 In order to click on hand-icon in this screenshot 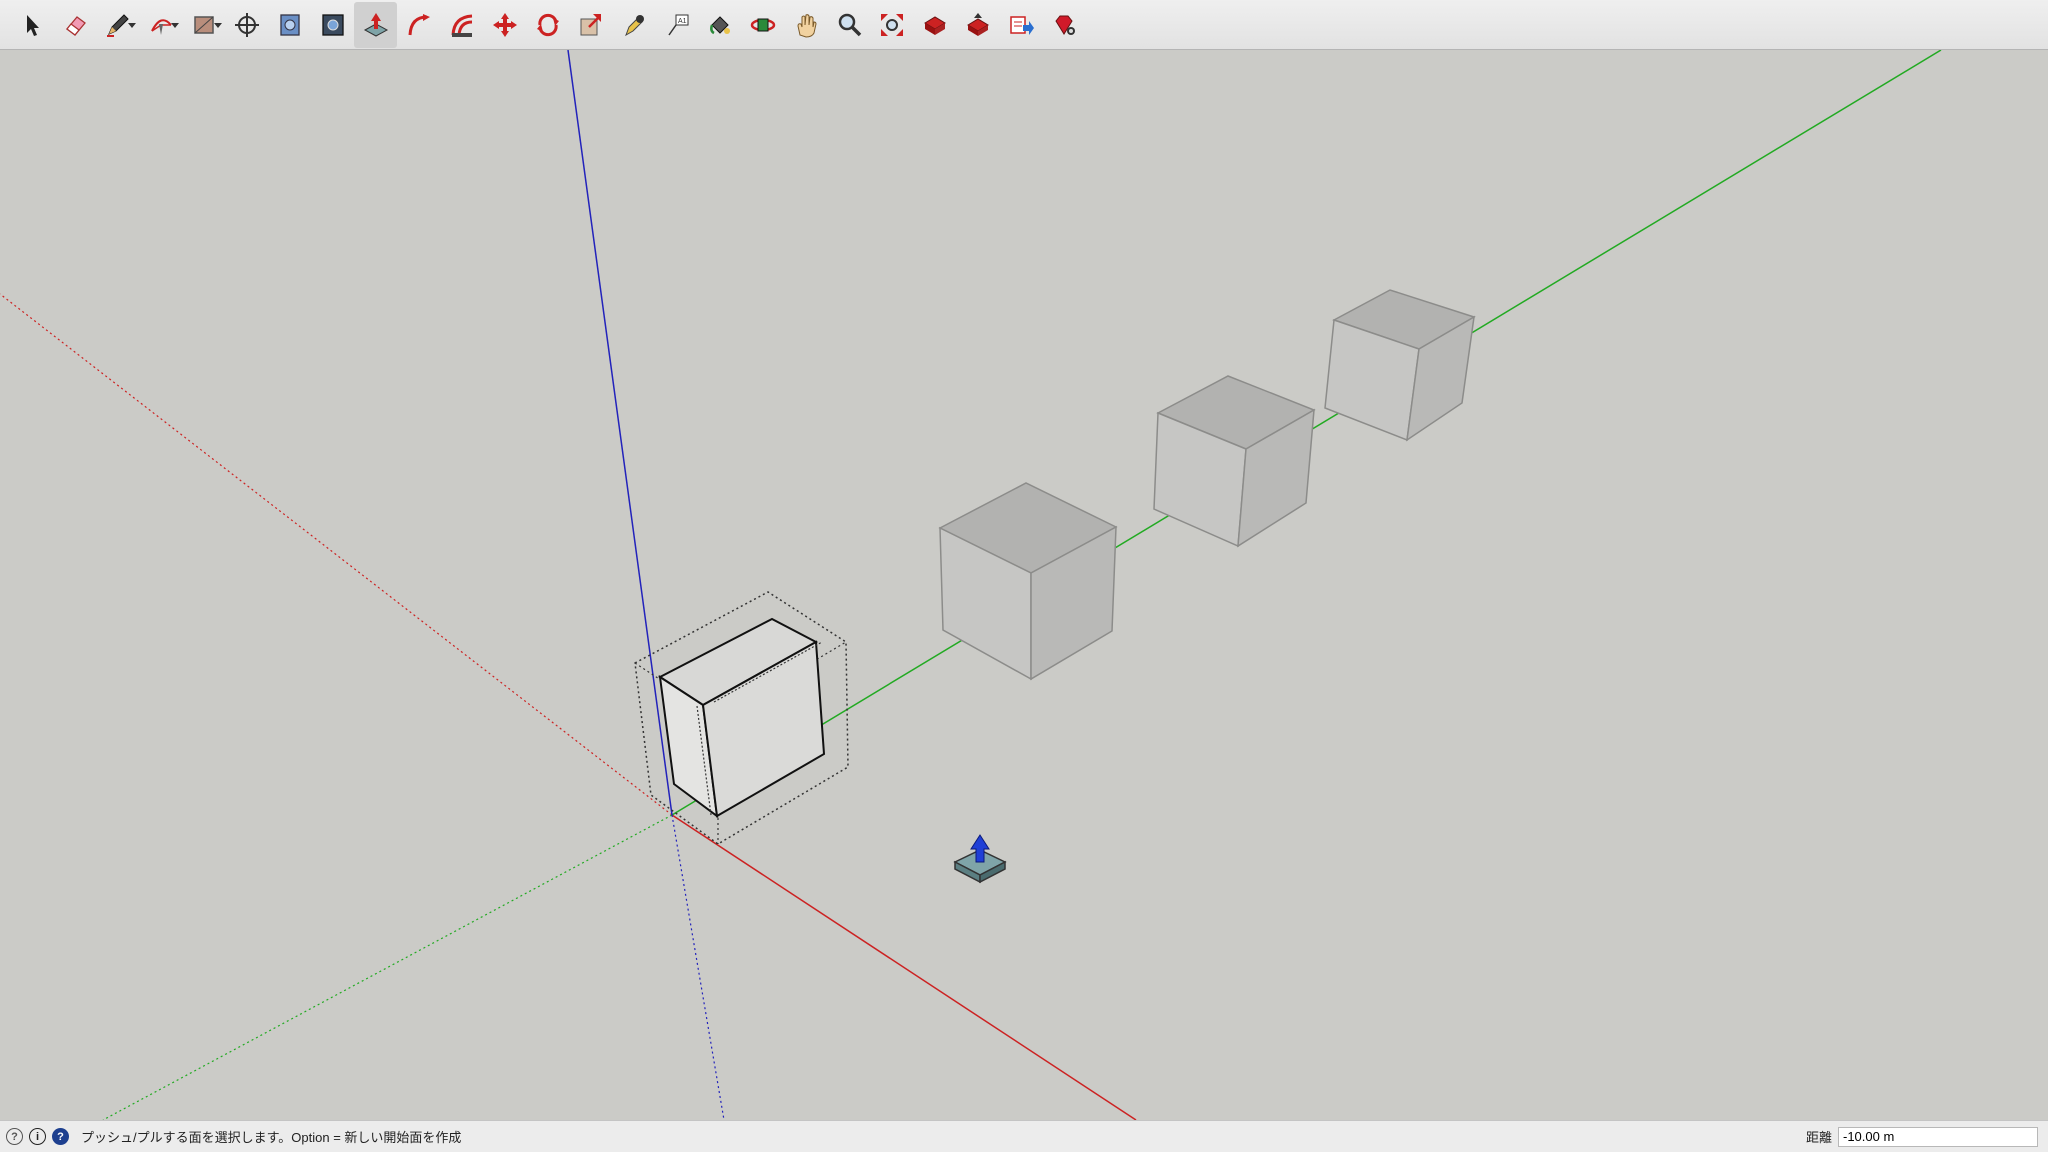, I will do `click(806, 25)`.